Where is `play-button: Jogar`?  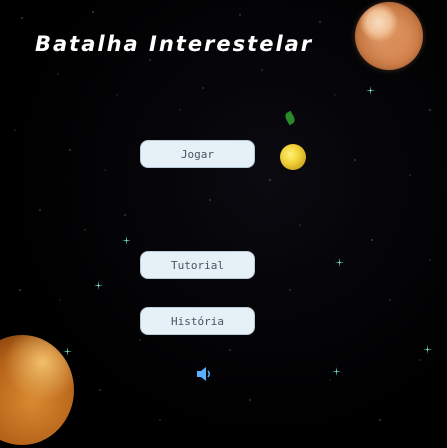
play-button: Jogar is located at coordinates (197, 154).